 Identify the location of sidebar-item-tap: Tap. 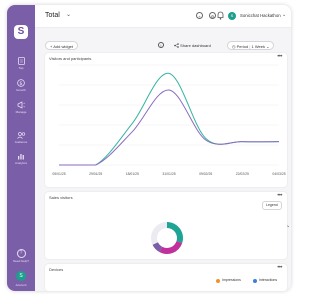
(21, 63).